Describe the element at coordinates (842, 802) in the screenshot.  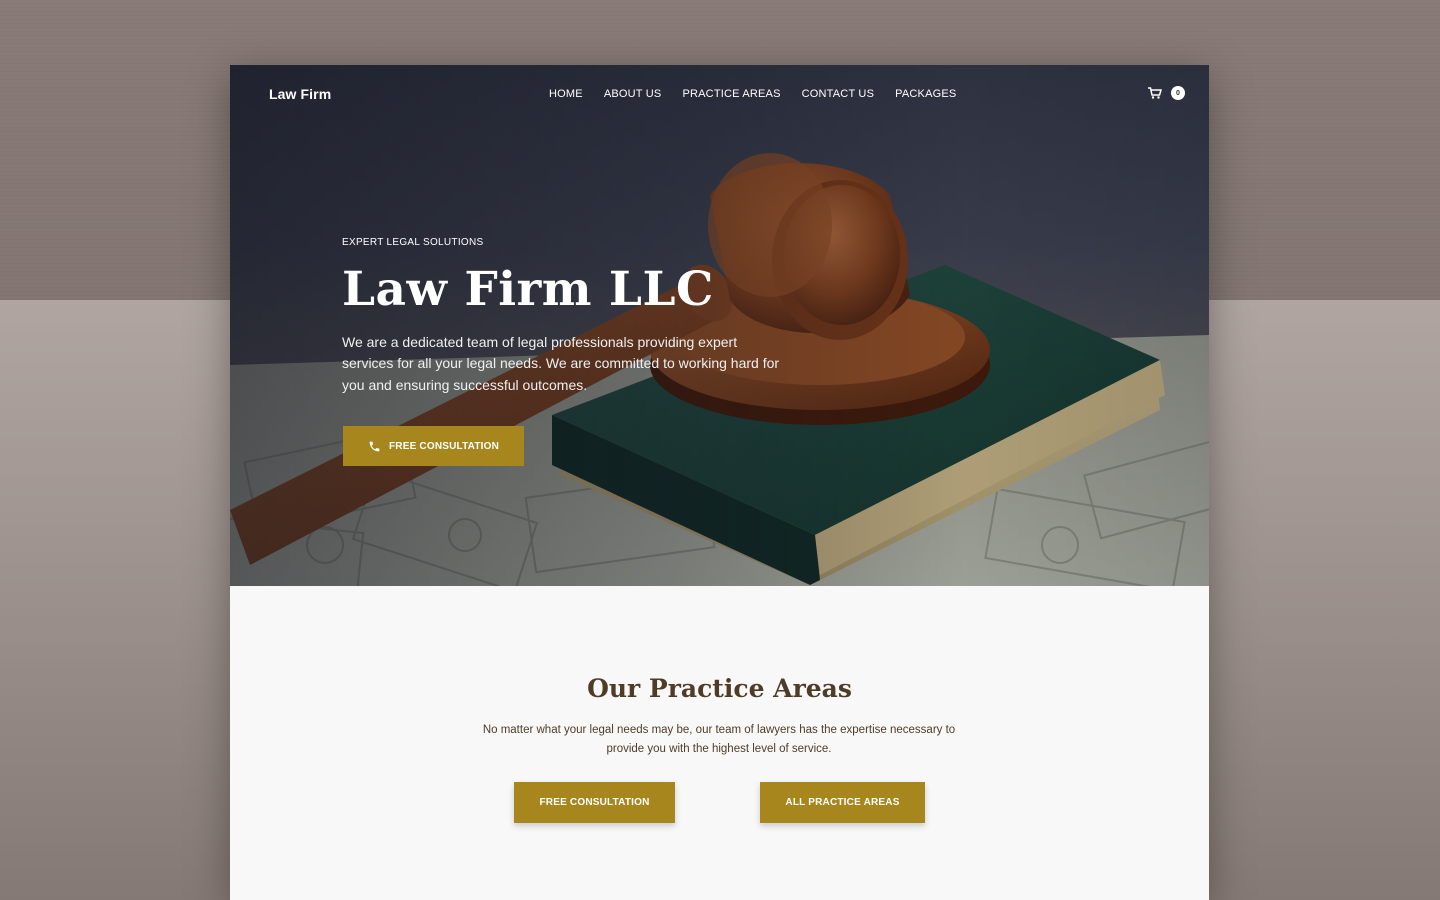
I see `all-practice-areas-button: ALL PRACTICE AREAS` at that location.